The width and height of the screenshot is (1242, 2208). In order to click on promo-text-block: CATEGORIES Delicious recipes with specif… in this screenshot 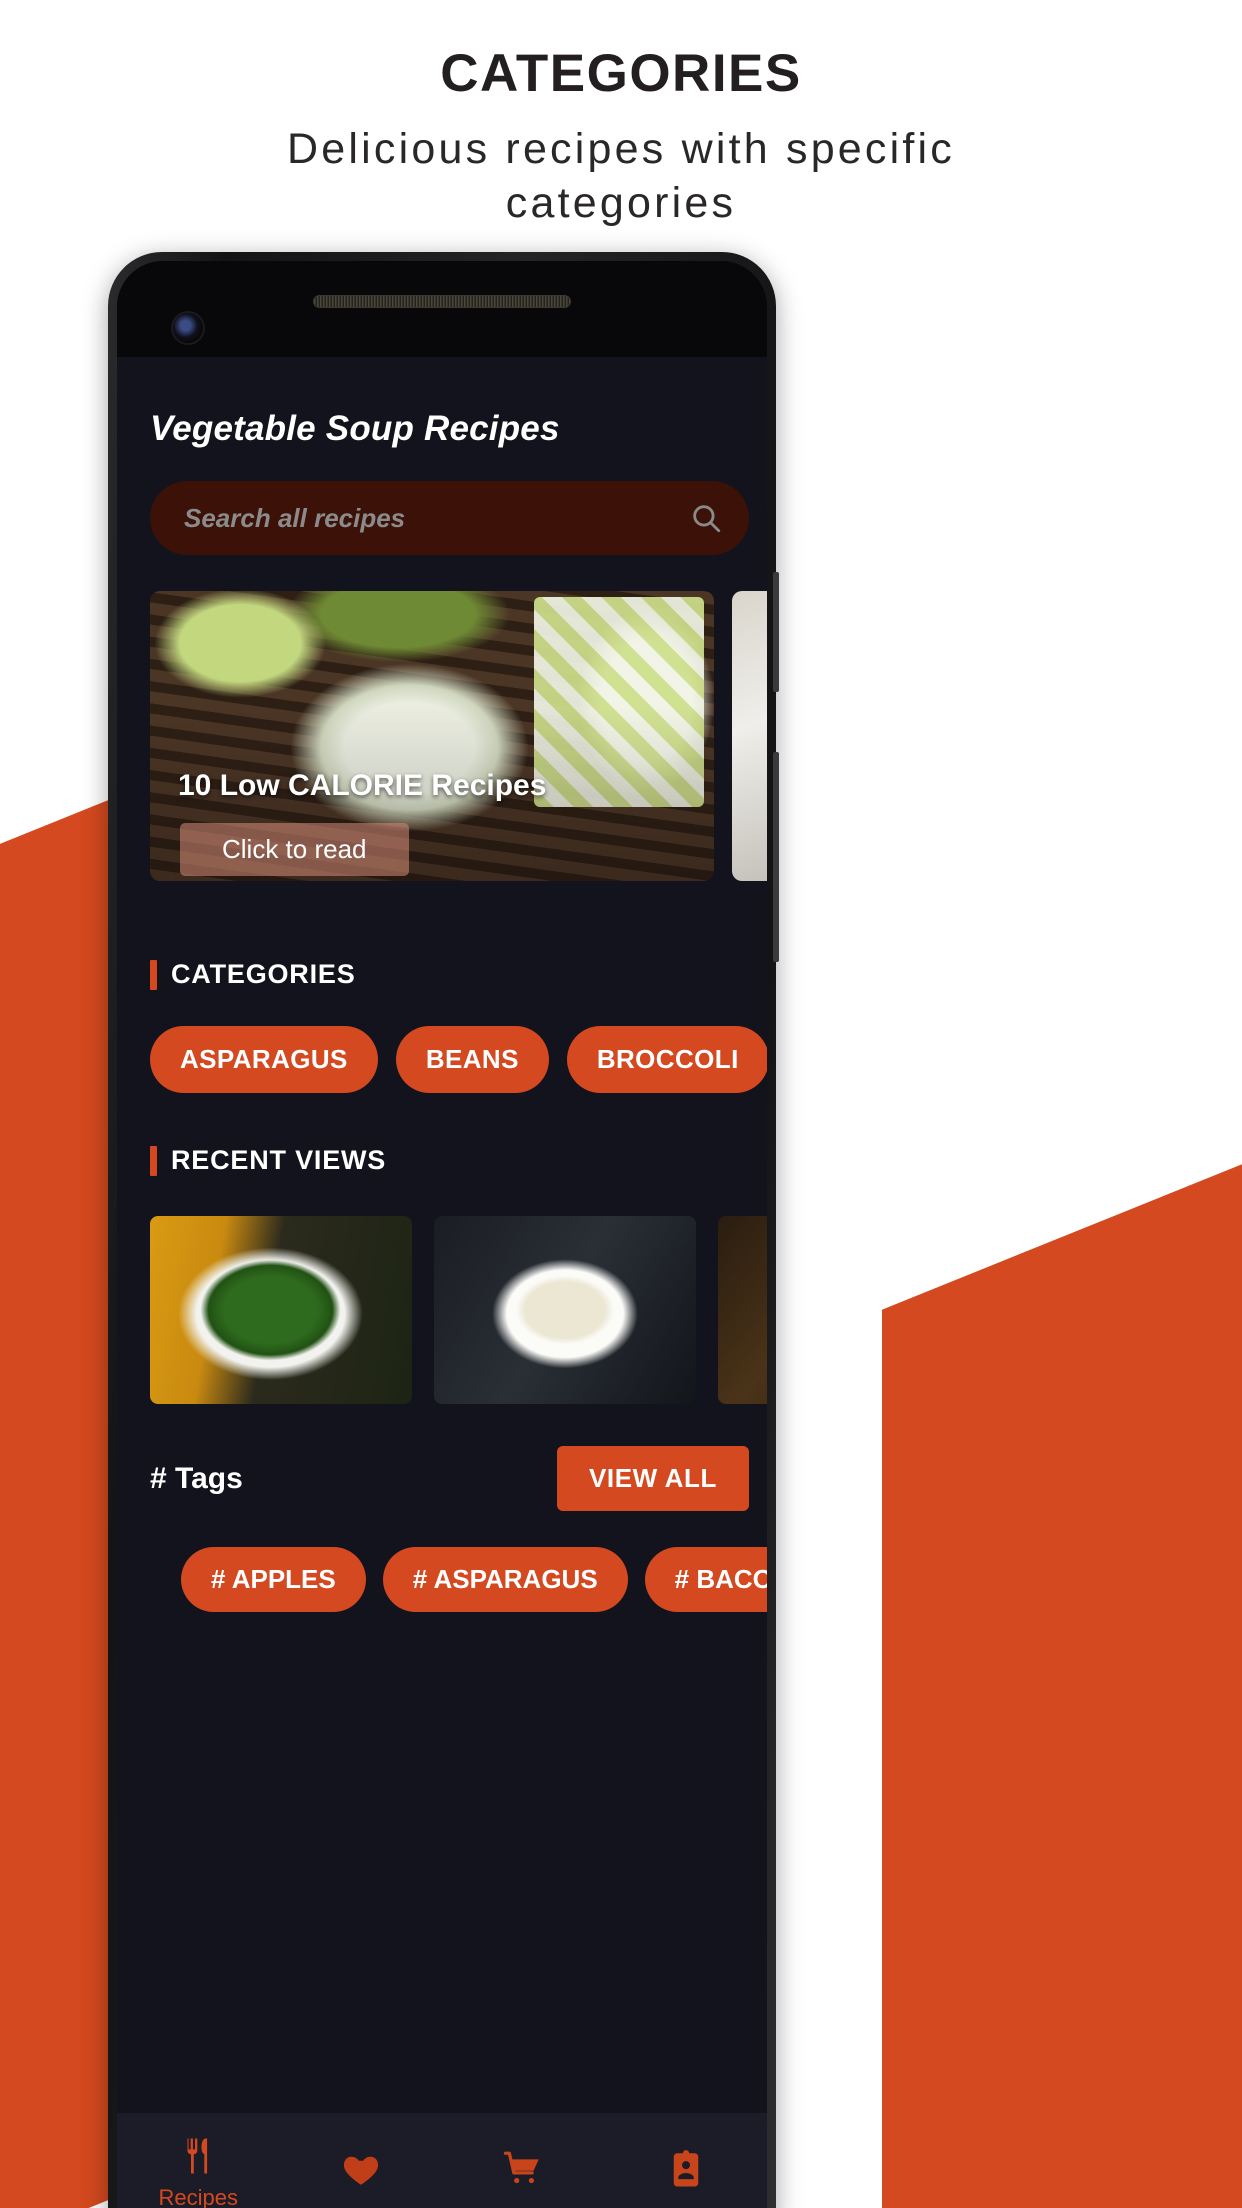, I will do `click(621, 137)`.